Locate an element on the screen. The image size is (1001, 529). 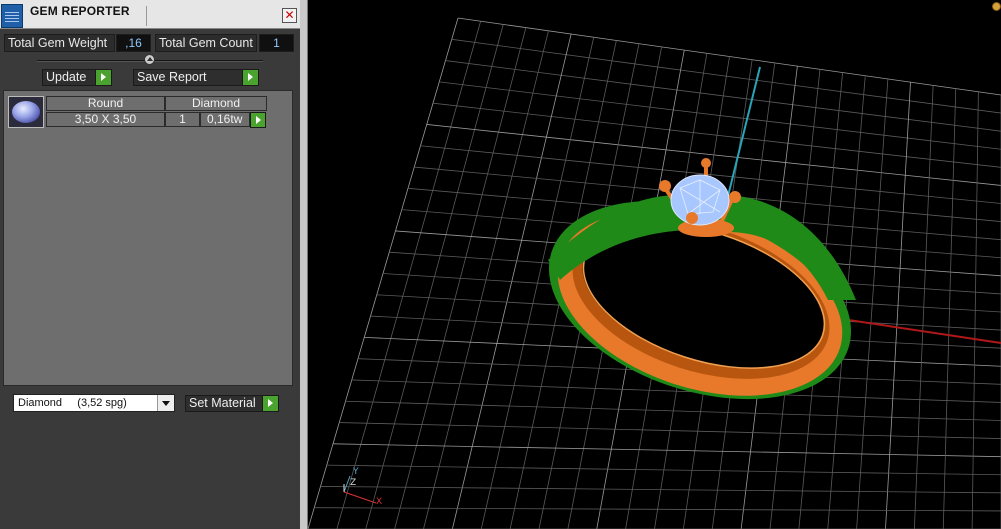
title-separator is located at coordinates (146, 16).